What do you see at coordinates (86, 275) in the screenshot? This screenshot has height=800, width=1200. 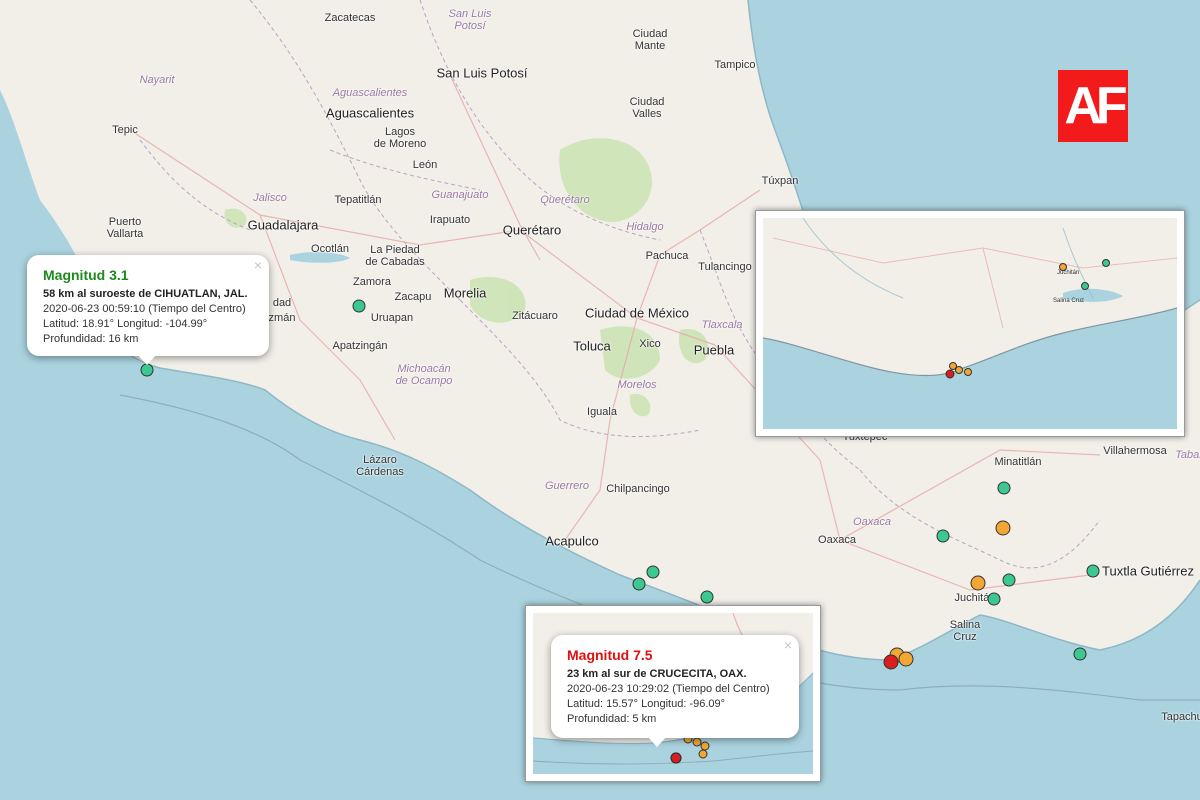 I see `popup-title: Magnitud 3.1` at bounding box center [86, 275].